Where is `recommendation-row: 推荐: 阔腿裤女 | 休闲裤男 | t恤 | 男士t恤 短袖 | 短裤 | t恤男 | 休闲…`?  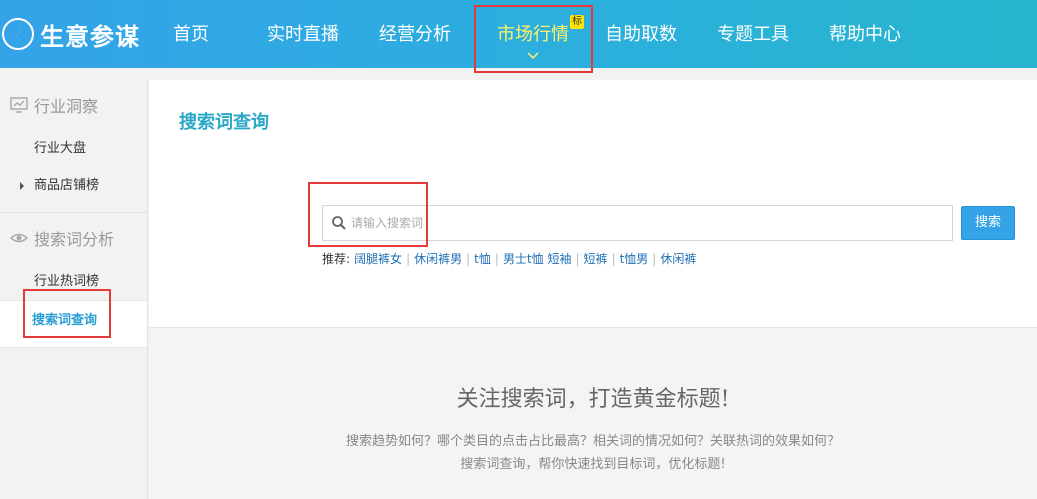 recommendation-row: 推荐: 阔腿裤女 | 休闲裤男 | t恤 | 男士t恤 短袖 | 短裤 | t恤男 | 休闲… is located at coordinates (509, 258).